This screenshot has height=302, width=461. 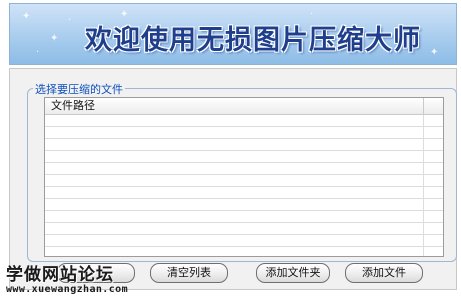 What do you see at coordinates (73, 106) in the screenshot?
I see `column-header-file-path: 文件路径` at bounding box center [73, 106].